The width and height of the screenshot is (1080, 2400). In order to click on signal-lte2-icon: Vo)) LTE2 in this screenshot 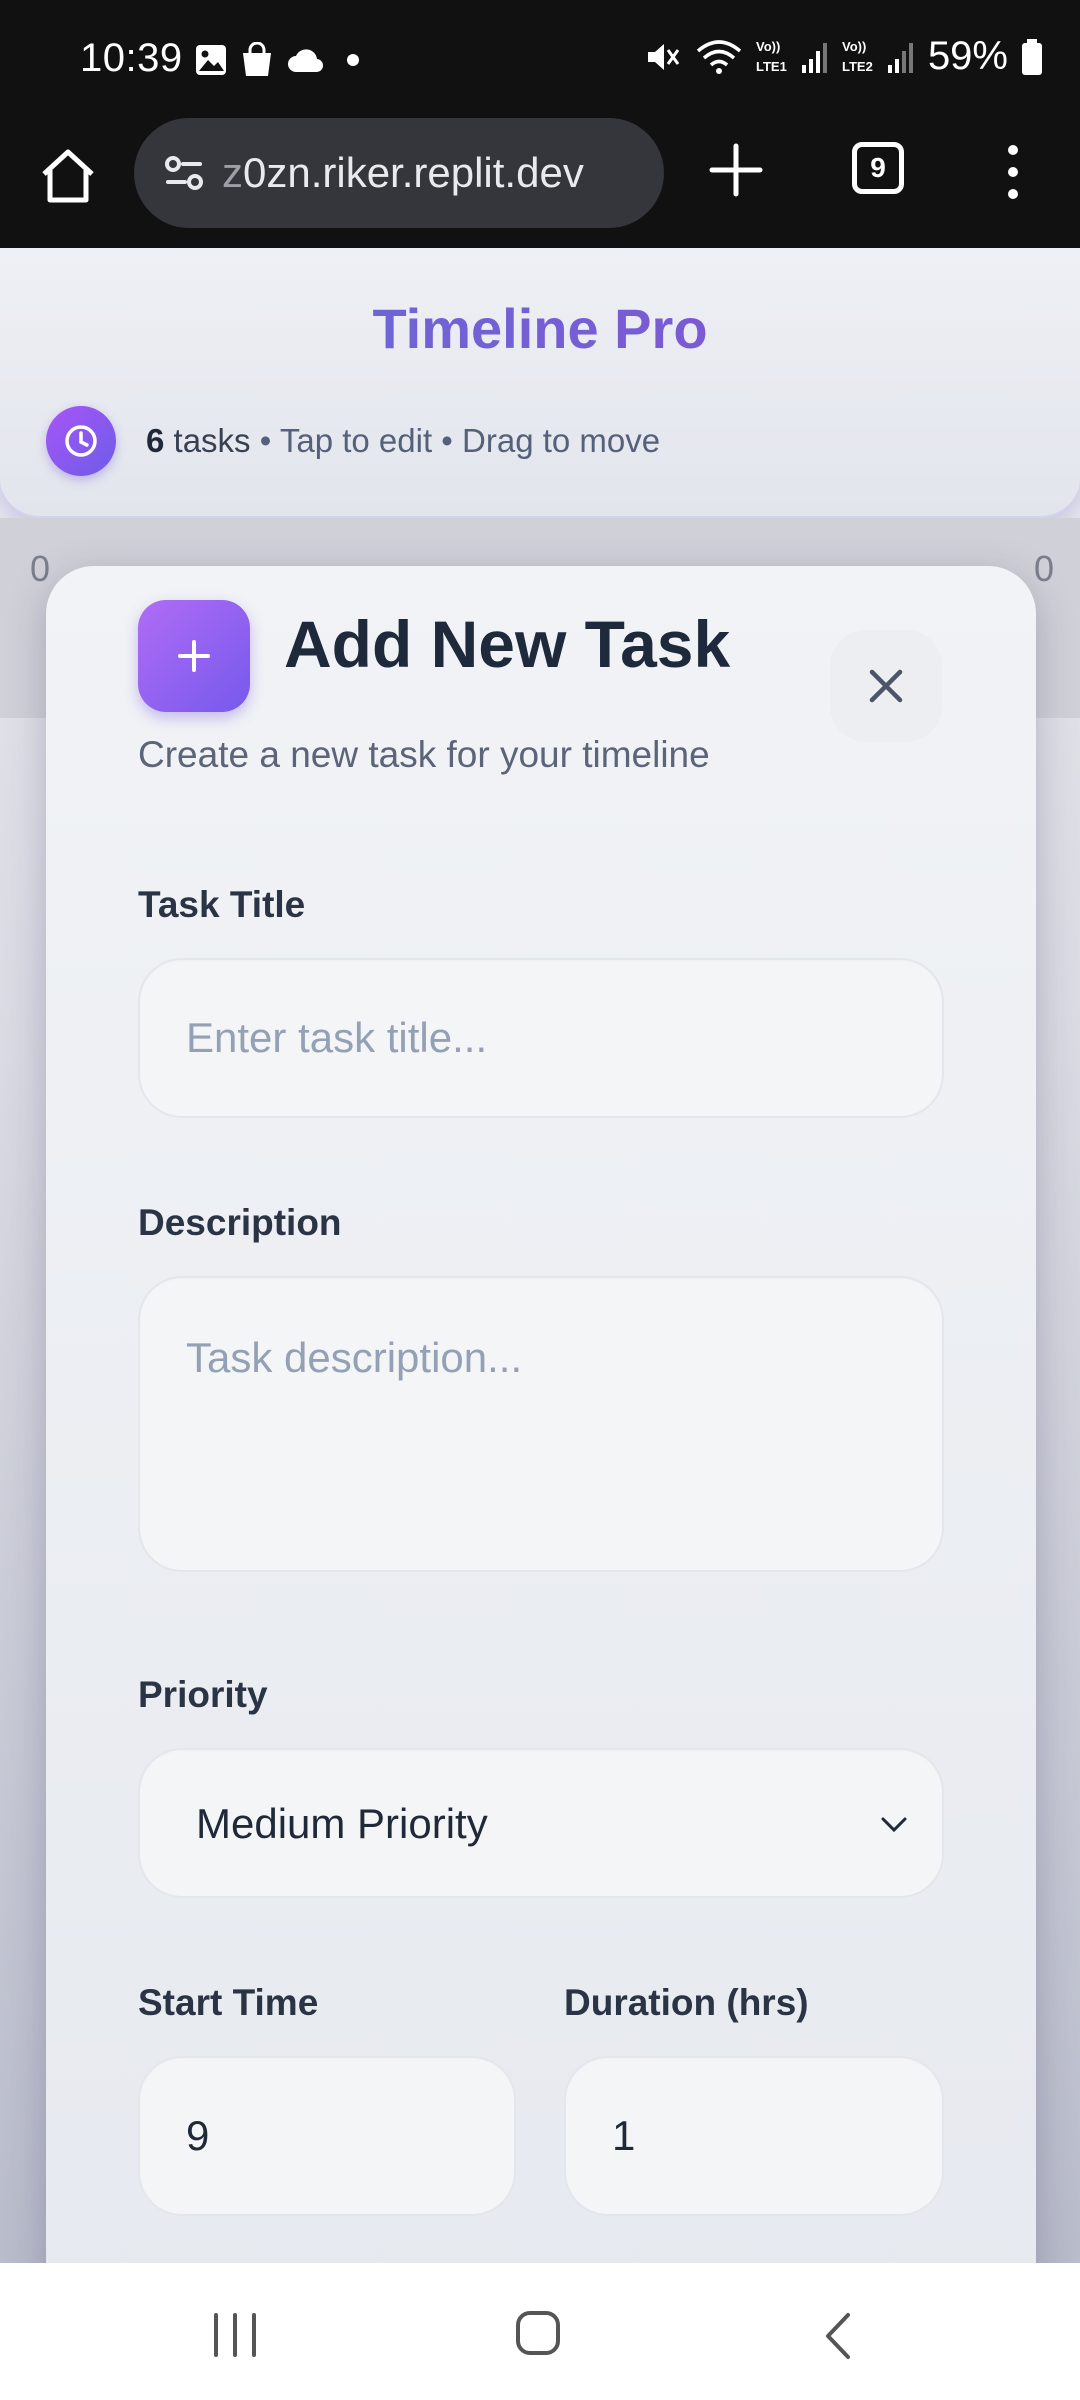, I will do `click(877, 56)`.